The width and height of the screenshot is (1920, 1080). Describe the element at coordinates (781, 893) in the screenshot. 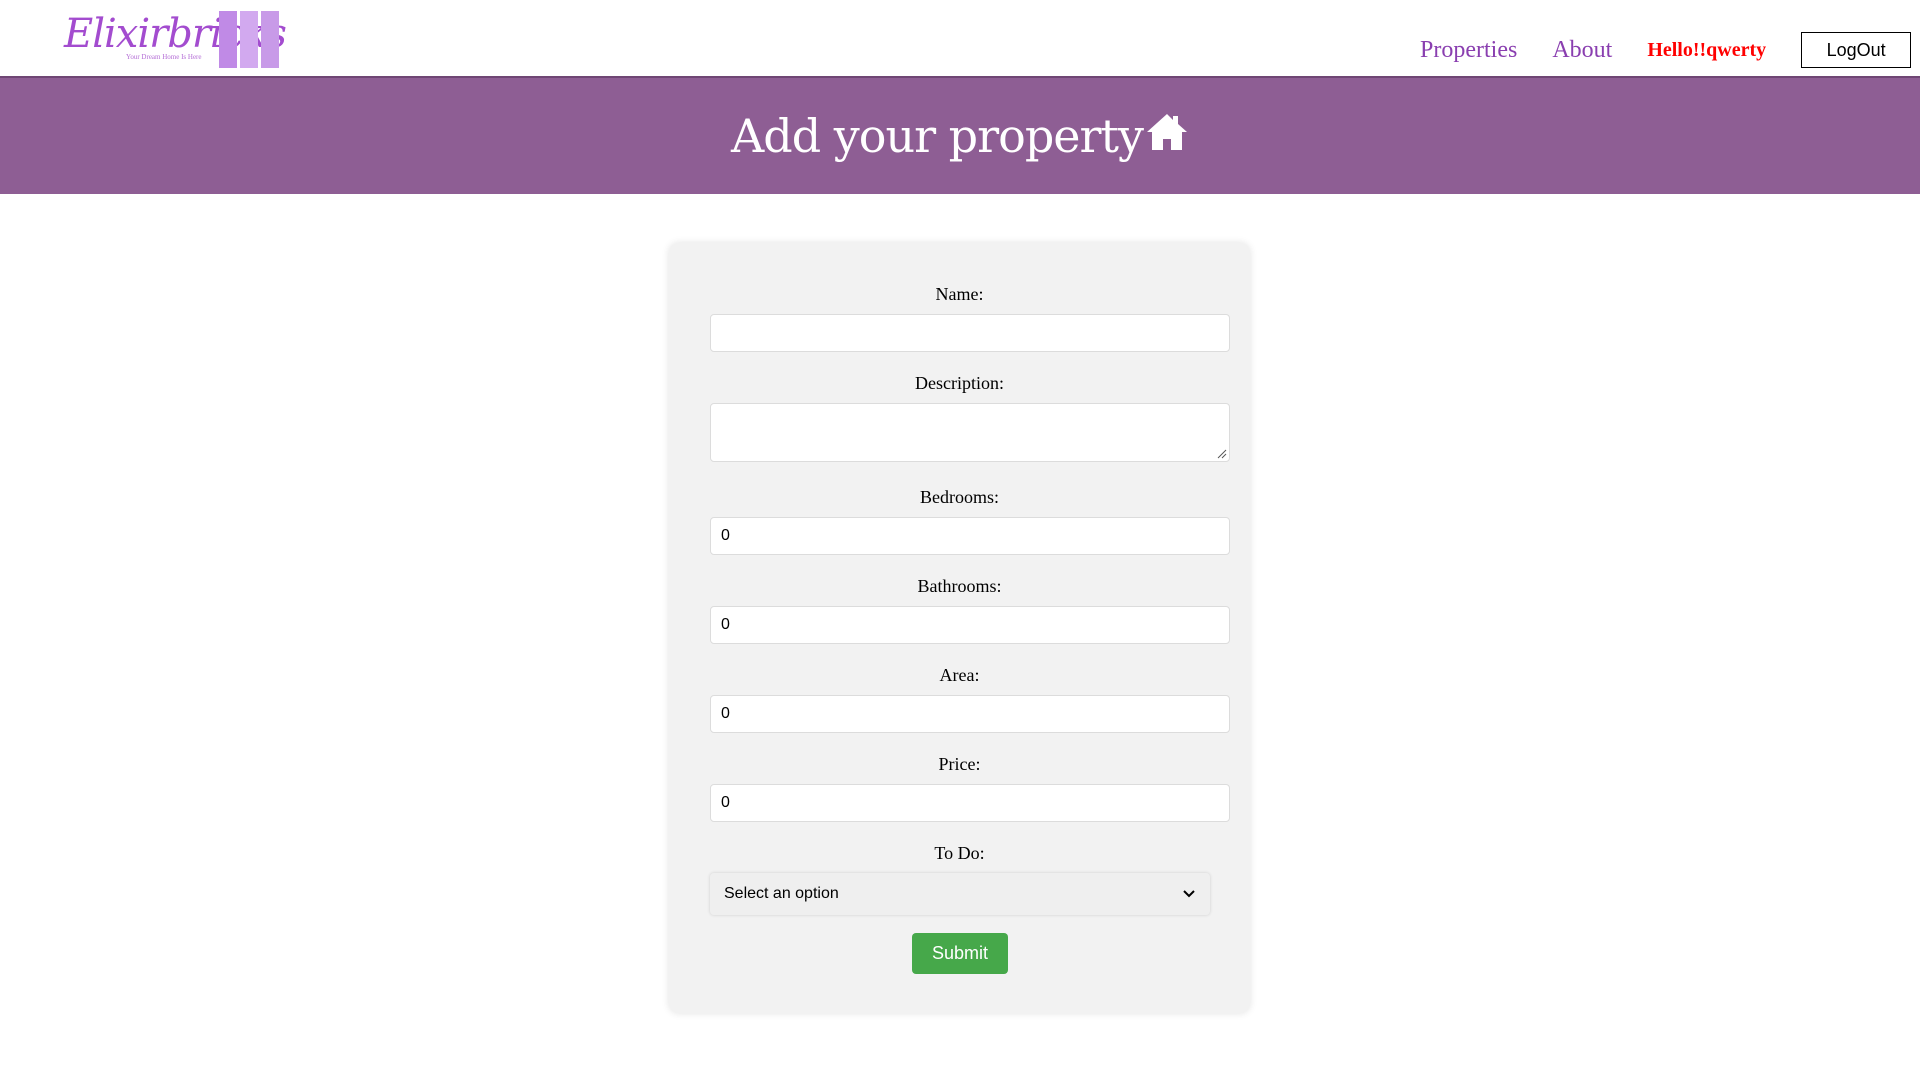

I see `todo-select-value: Select an option` at that location.